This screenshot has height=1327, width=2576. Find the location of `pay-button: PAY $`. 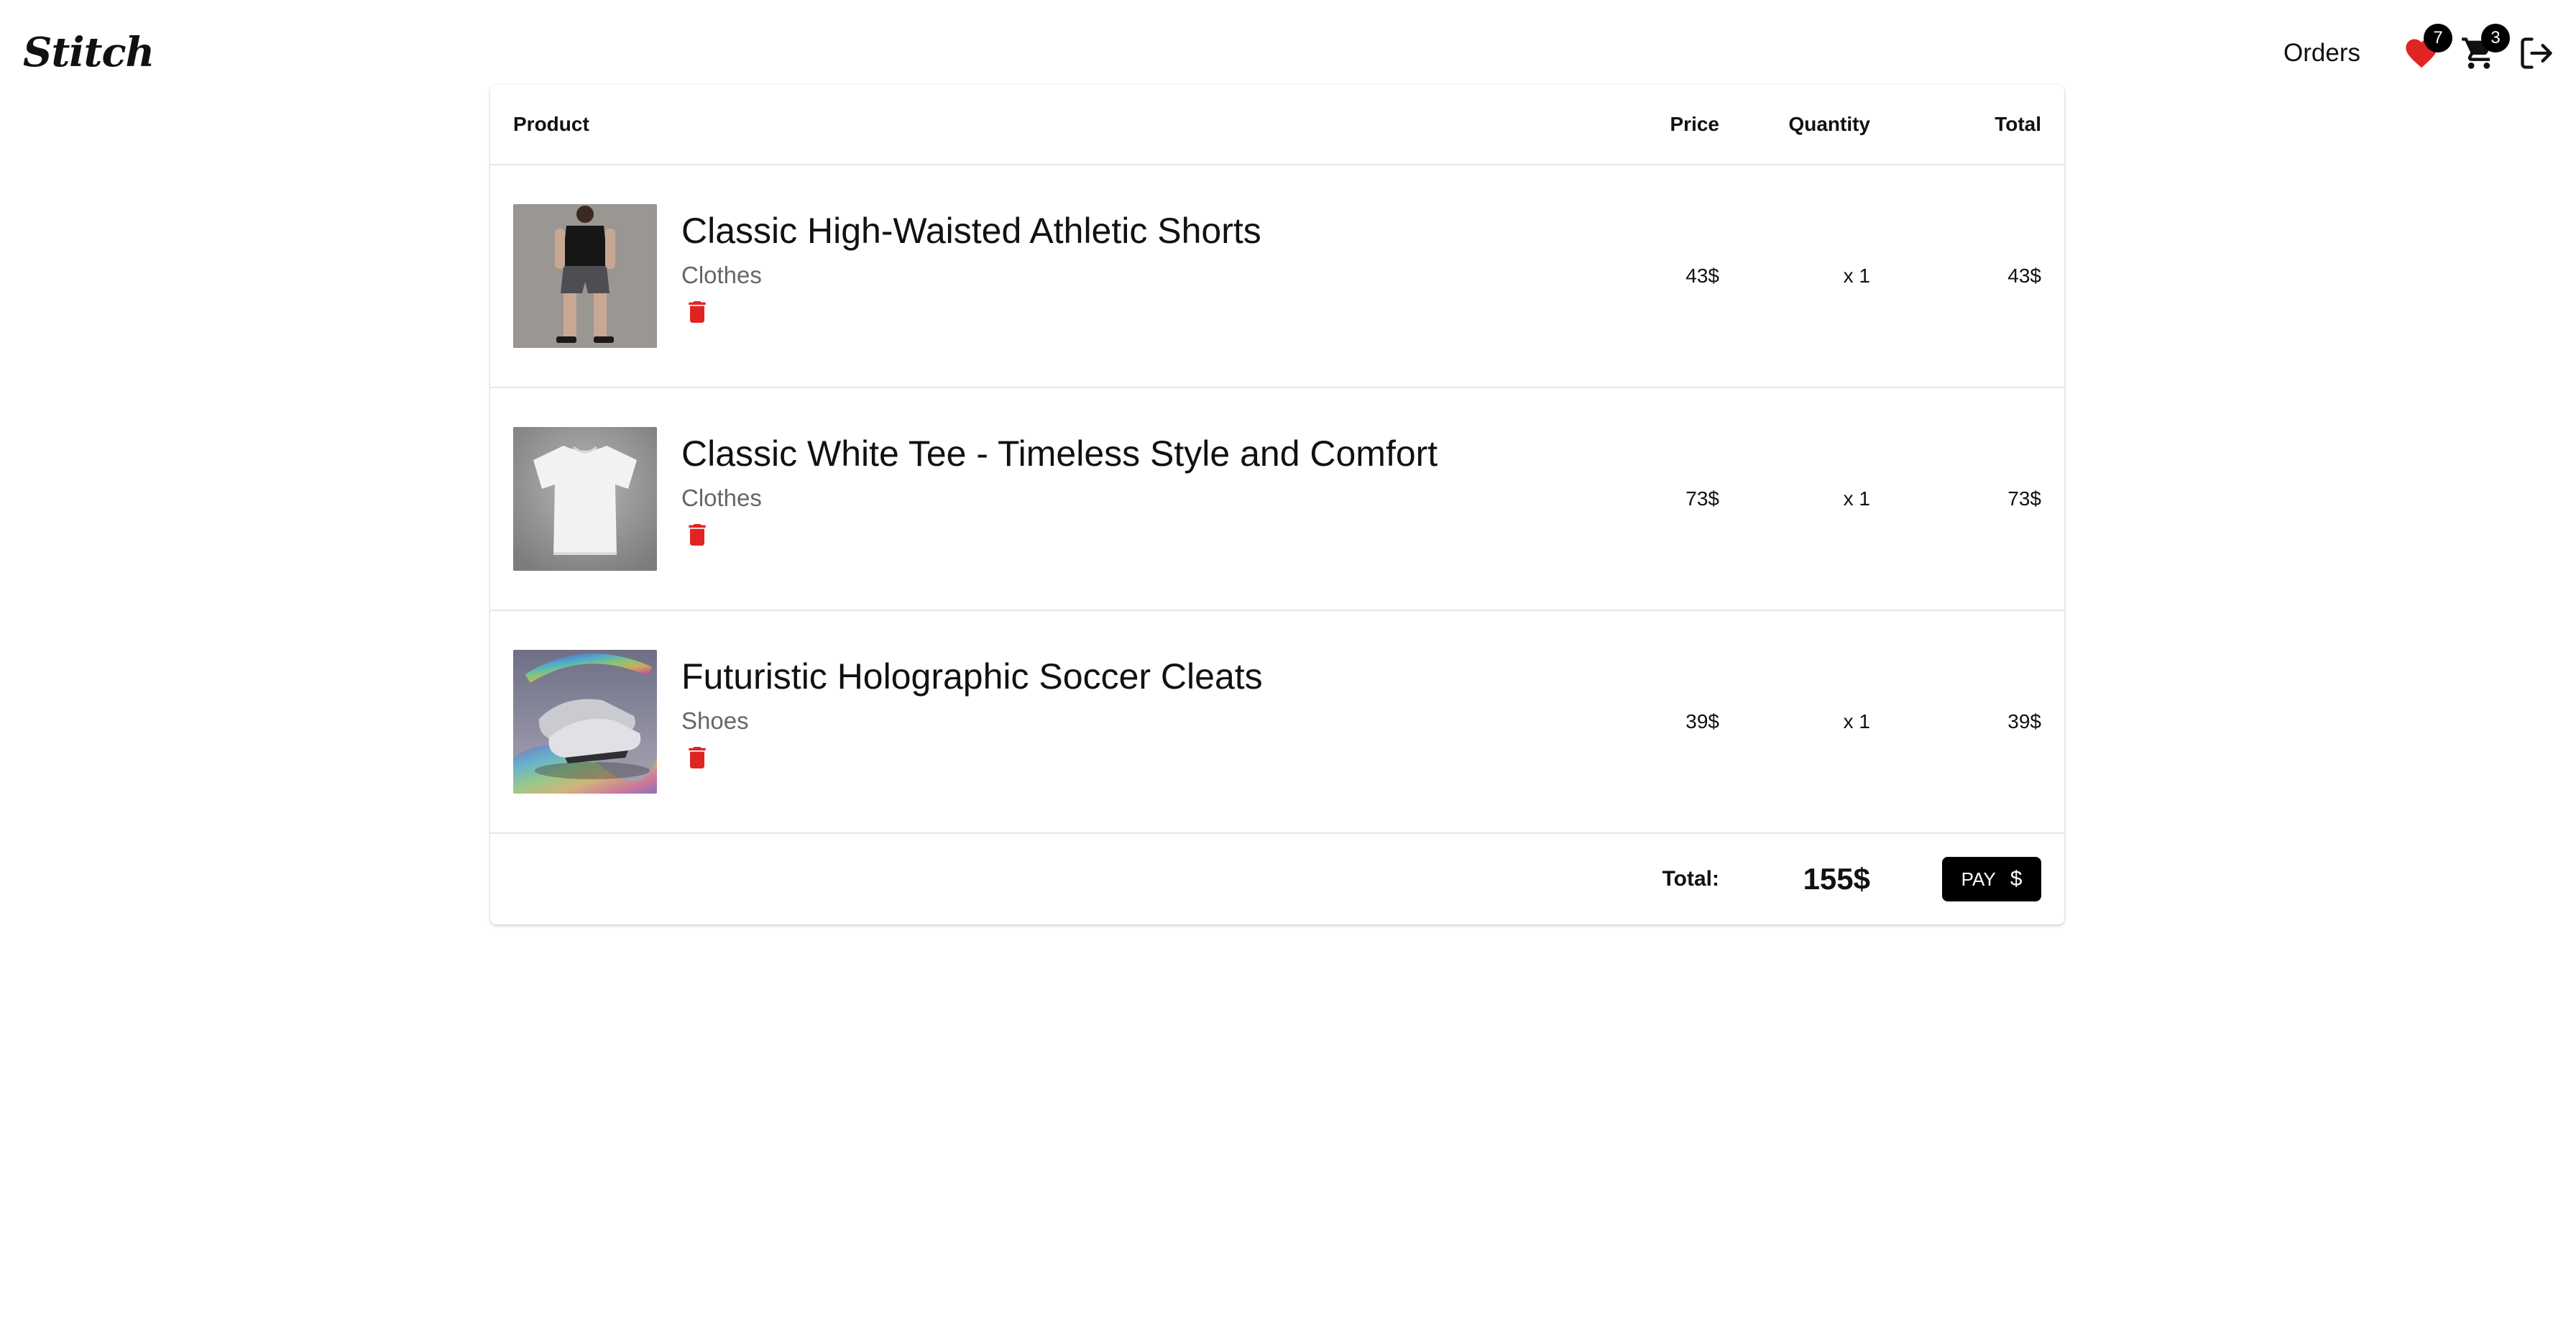

pay-button: PAY $ is located at coordinates (1991, 879).